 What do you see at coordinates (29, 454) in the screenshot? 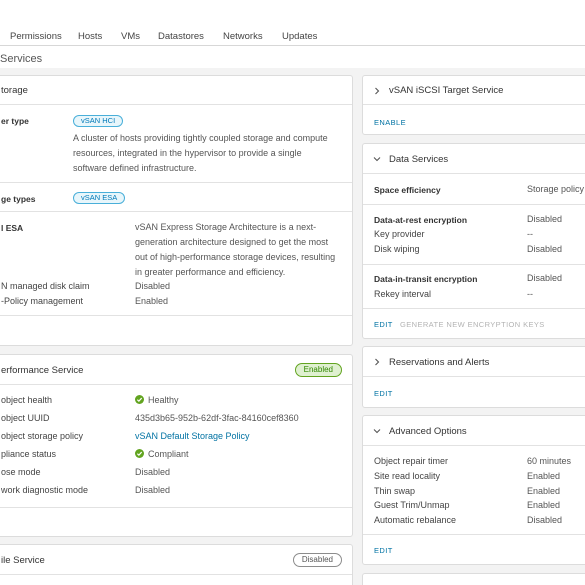
I see `compliance-status-label: pliance status` at bounding box center [29, 454].